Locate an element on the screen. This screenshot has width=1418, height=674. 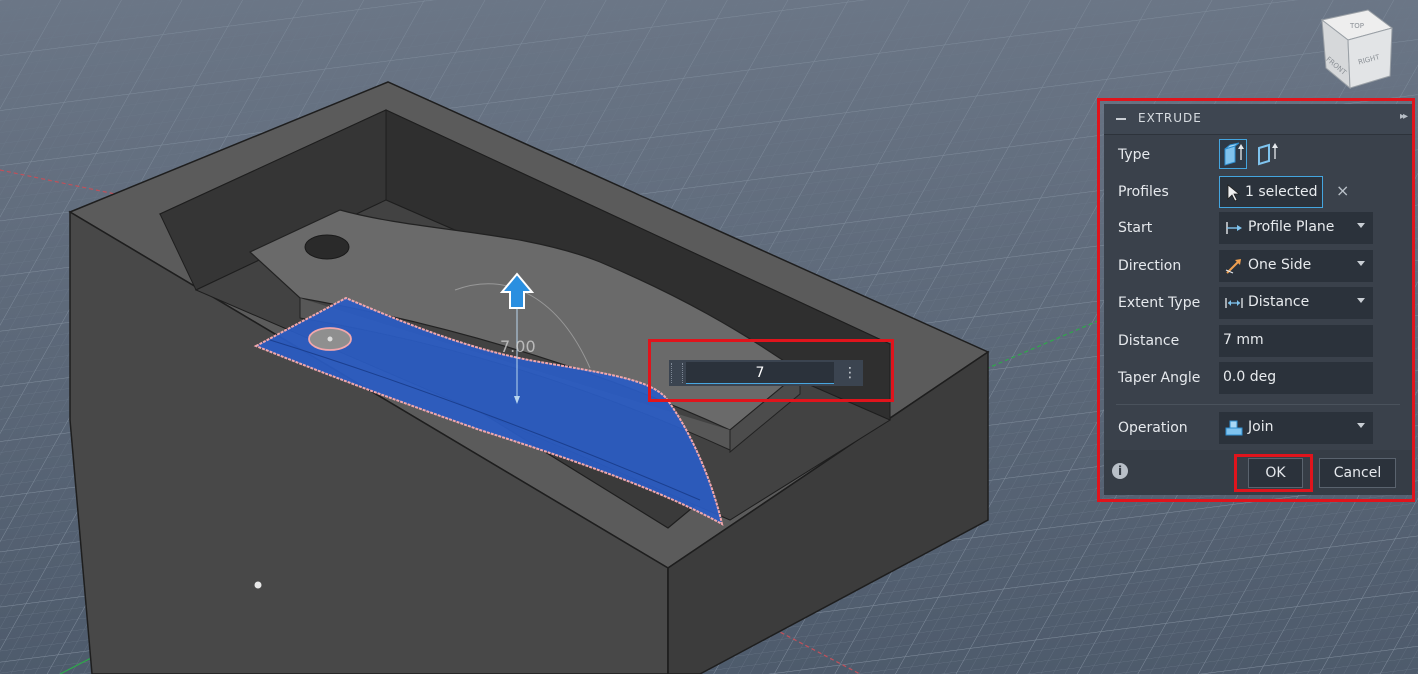
dialog-footer: i OK Cancel is located at coordinates (1258, 472).